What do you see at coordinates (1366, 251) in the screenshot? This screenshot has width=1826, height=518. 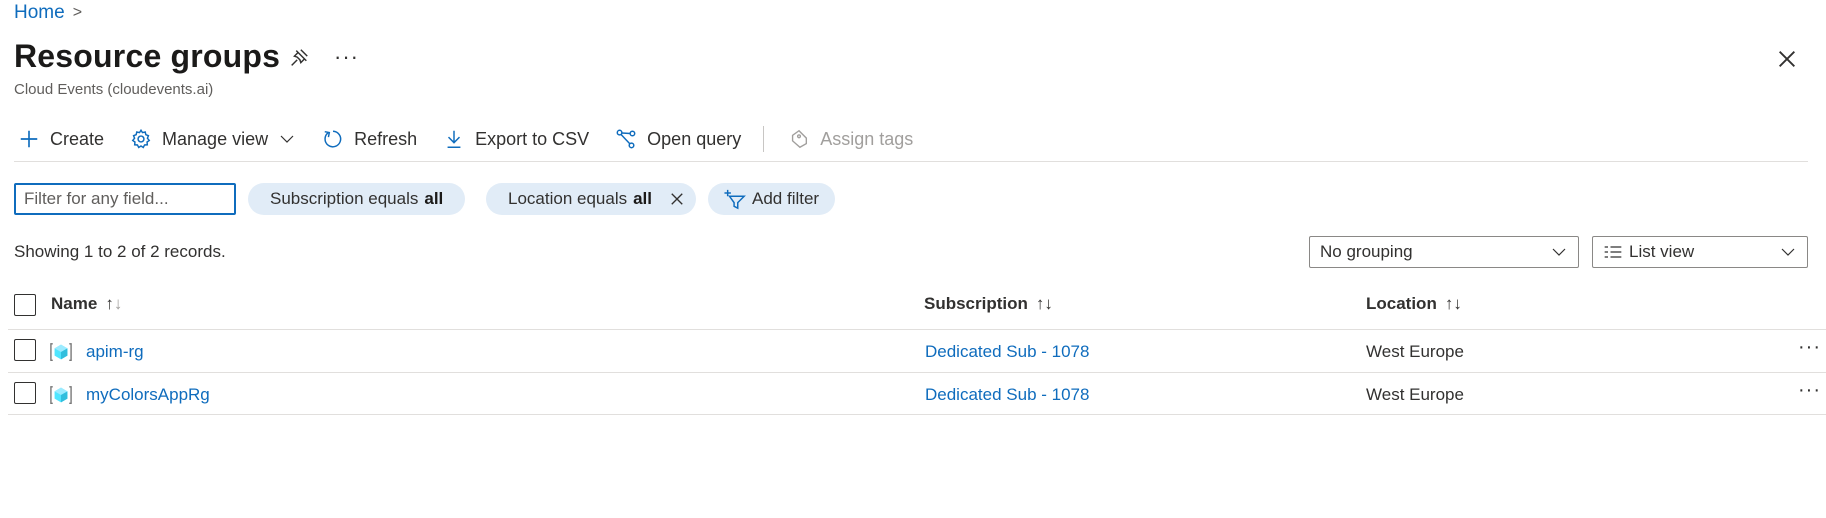 I see `grouping-value: No grouping` at bounding box center [1366, 251].